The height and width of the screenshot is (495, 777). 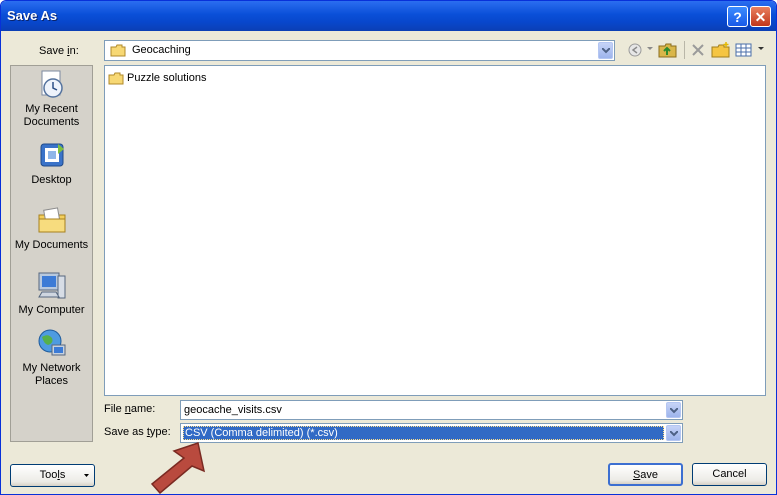 What do you see at coordinates (51, 180) in the screenshot?
I see `place-label: Desktop` at bounding box center [51, 180].